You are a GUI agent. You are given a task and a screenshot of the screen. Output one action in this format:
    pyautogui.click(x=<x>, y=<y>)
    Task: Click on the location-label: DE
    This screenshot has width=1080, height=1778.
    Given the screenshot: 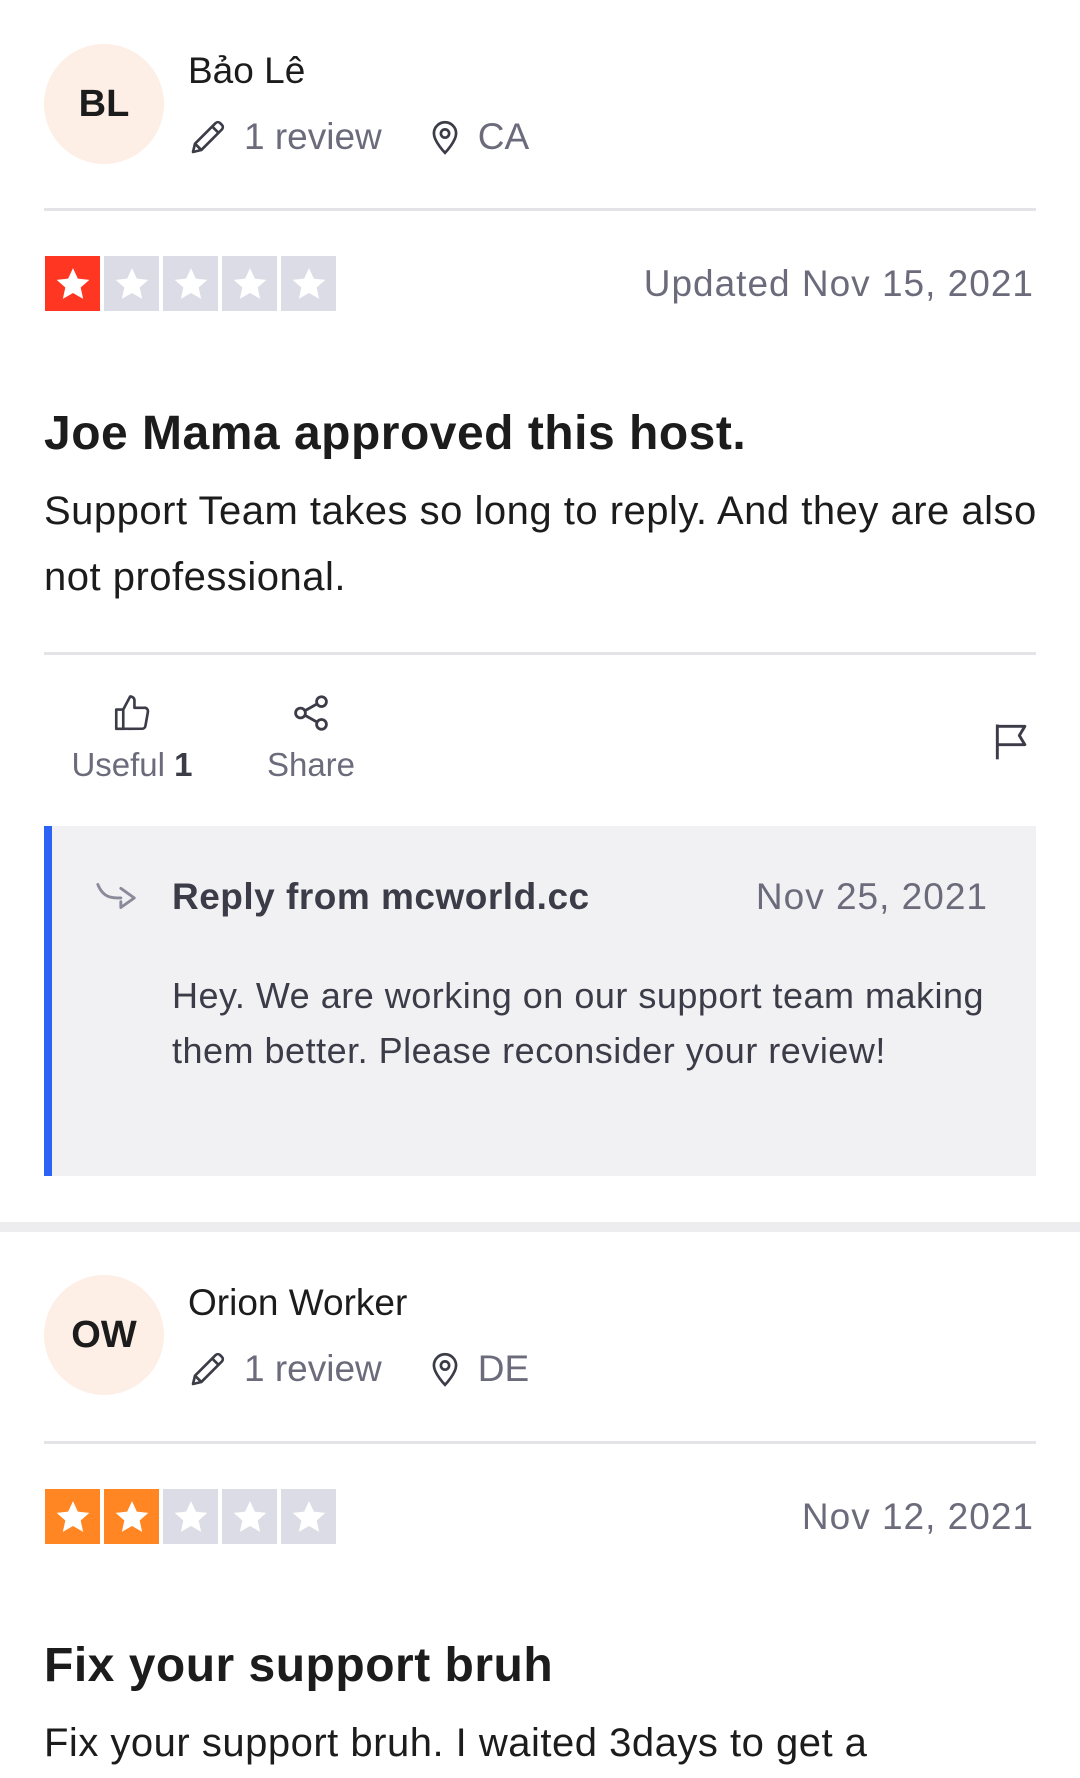 What is the action you would take?
    pyautogui.click(x=503, y=1368)
    